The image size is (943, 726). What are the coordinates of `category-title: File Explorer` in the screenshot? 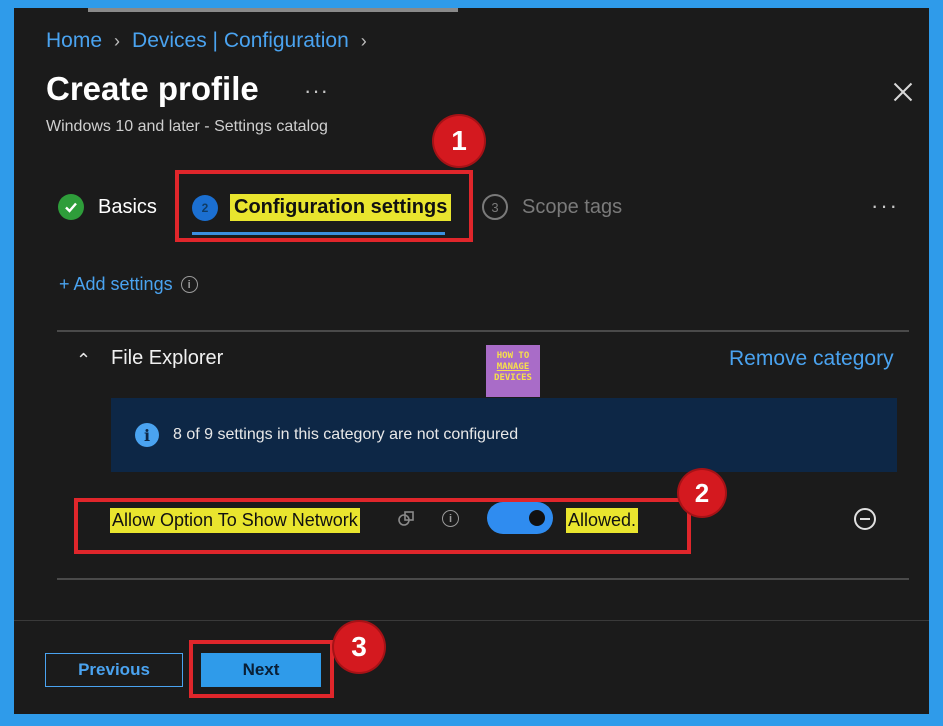 It's located at (167, 358).